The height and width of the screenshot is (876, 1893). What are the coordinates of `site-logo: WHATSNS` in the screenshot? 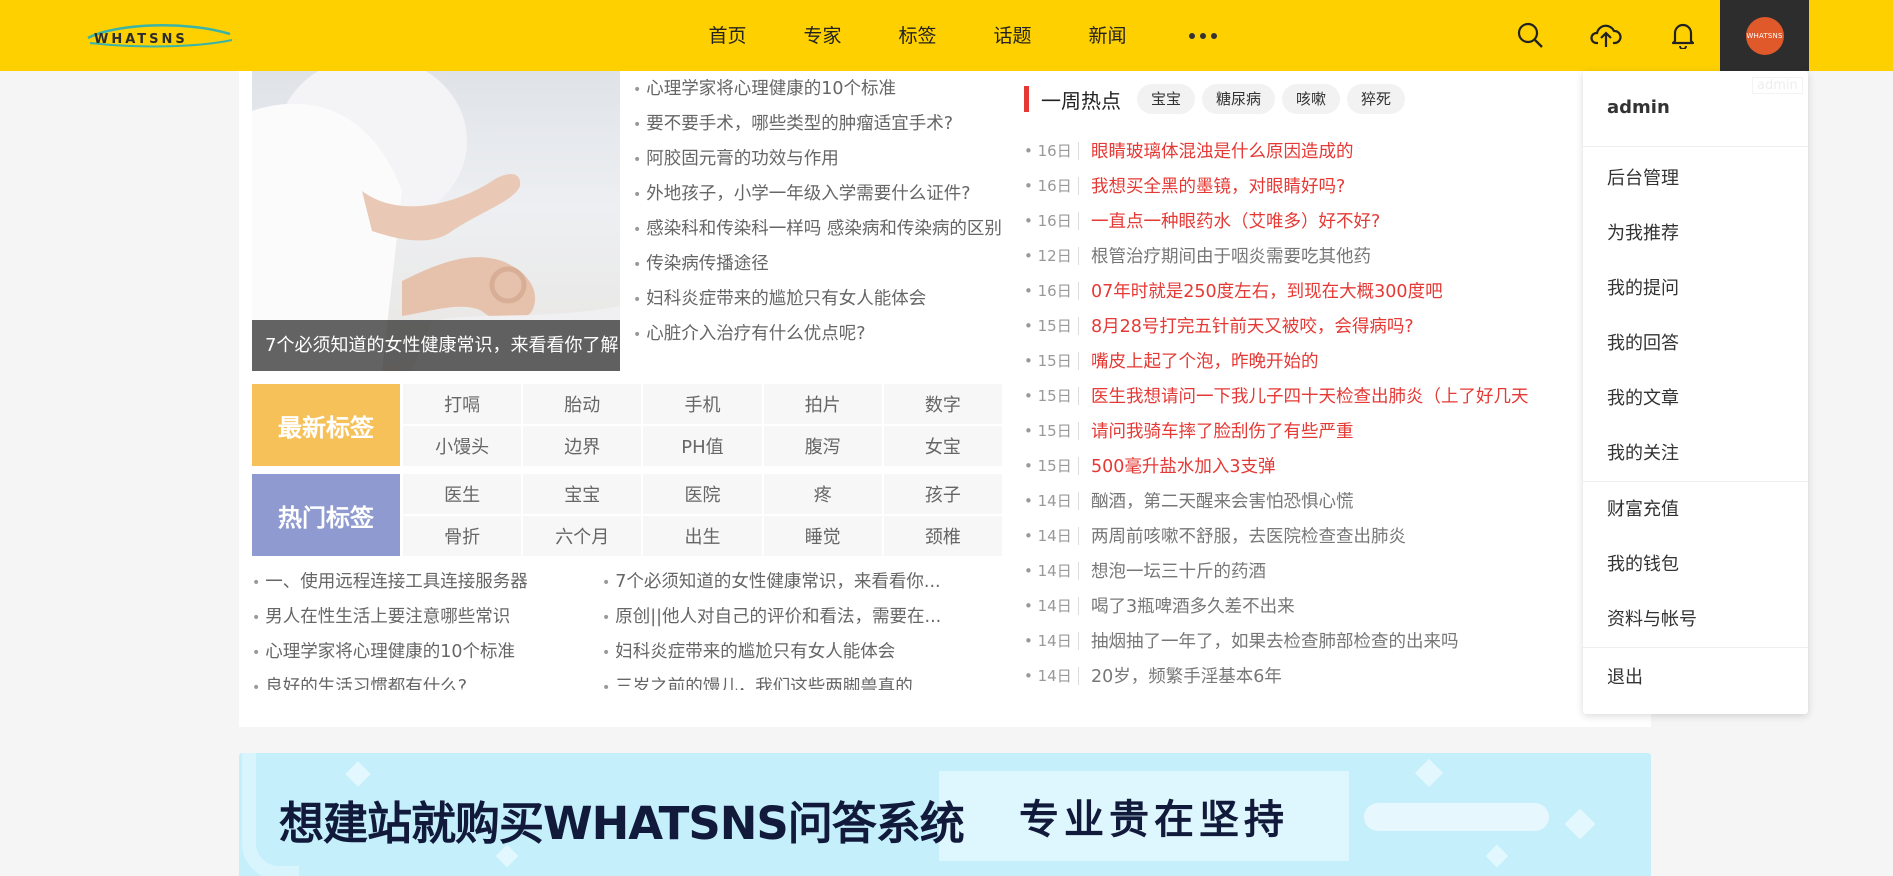 It's located at (159, 37).